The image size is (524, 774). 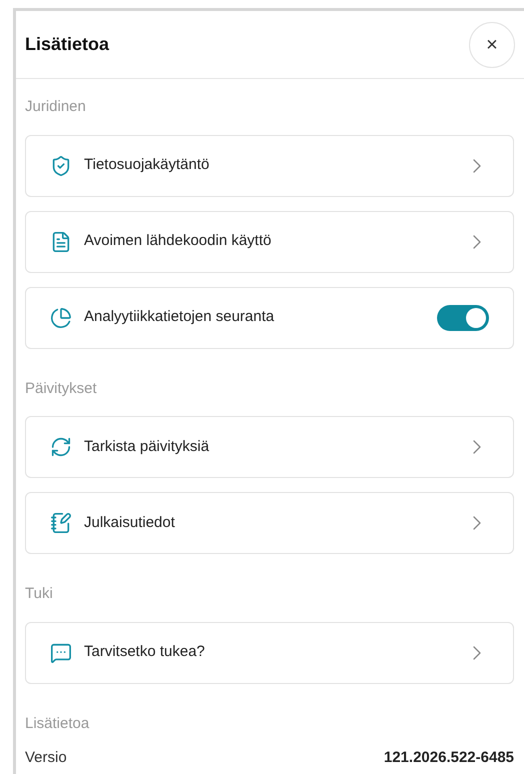 What do you see at coordinates (147, 446) in the screenshot?
I see `item-label: Tarkista päivityksiä` at bounding box center [147, 446].